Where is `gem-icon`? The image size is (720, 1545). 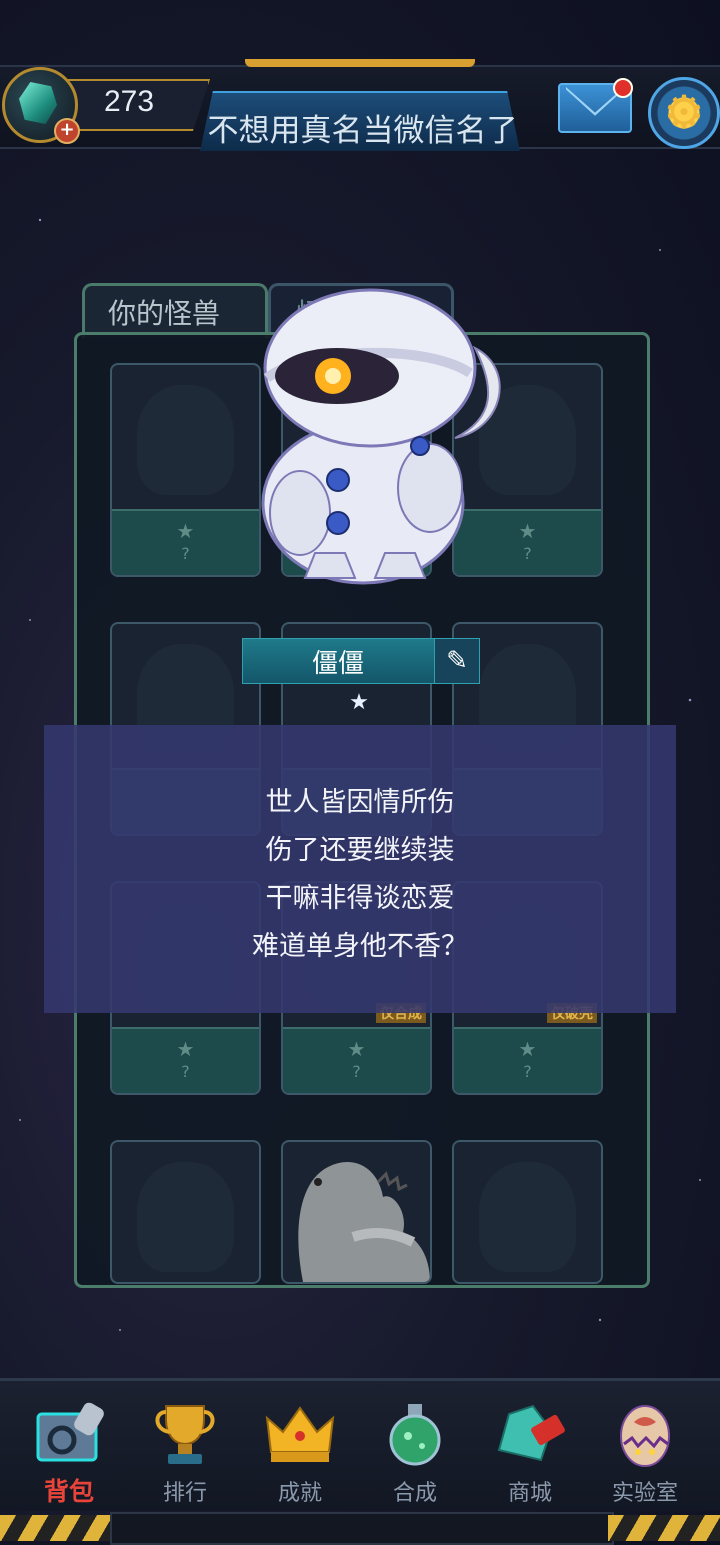 gem-icon is located at coordinates (38, 103).